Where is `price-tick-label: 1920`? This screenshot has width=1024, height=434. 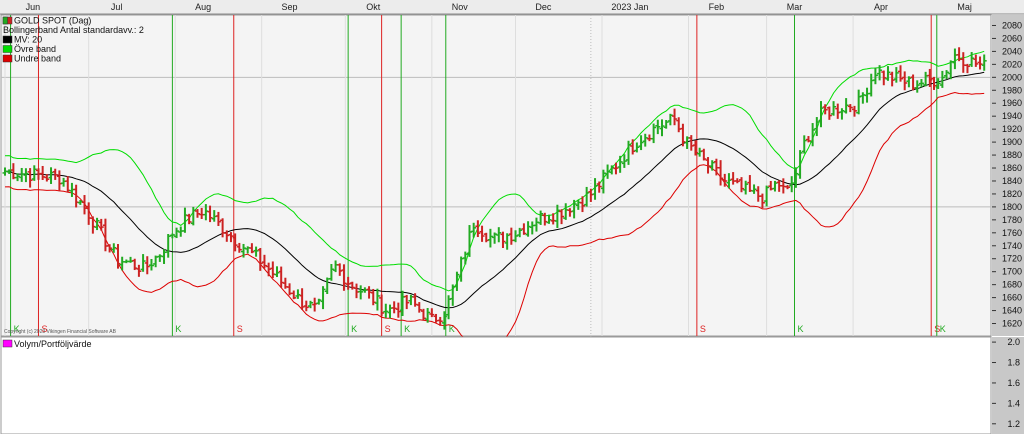 price-tick-label: 1920 is located at coordinates (1012, 129).